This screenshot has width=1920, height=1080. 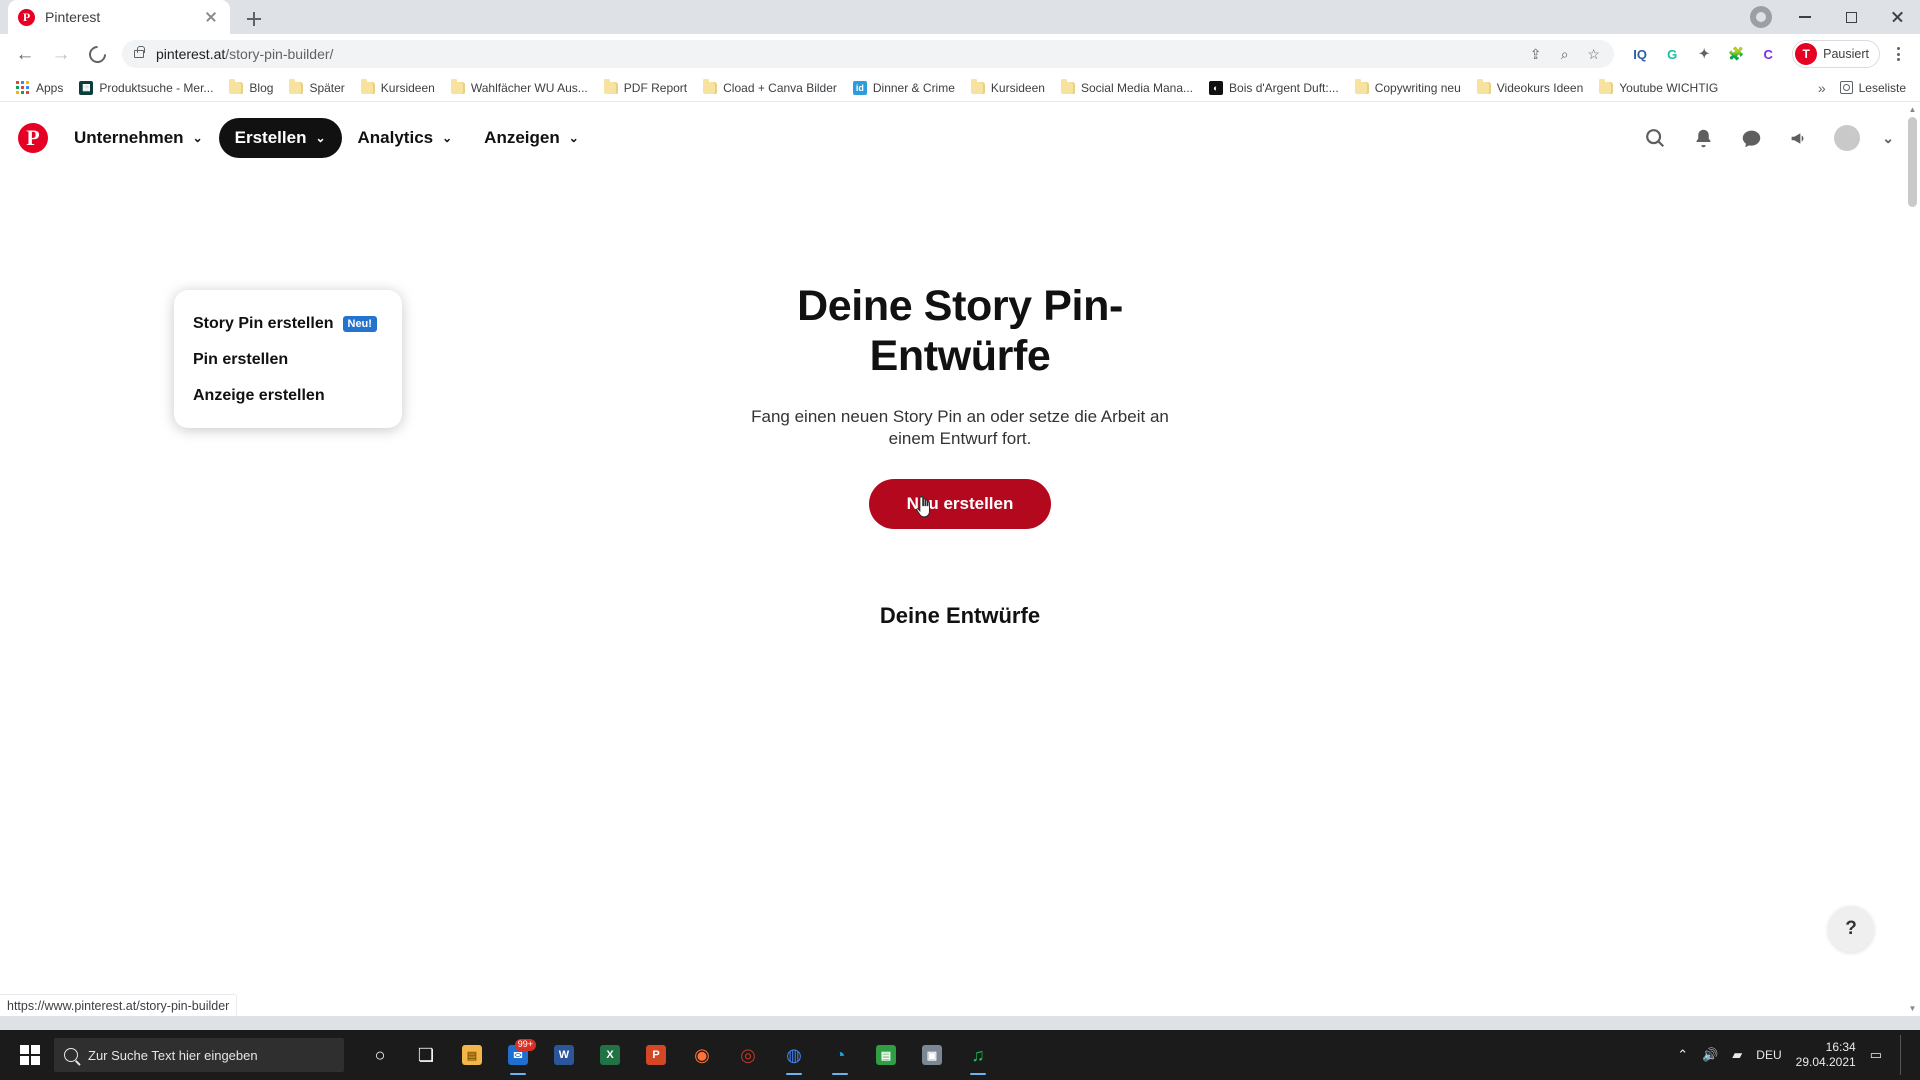 What do you see at coordinates (1826, 1055) in the screenshot?
I see `clock: 16:34 29.04.2021` at bounding box center [1826, 1055].